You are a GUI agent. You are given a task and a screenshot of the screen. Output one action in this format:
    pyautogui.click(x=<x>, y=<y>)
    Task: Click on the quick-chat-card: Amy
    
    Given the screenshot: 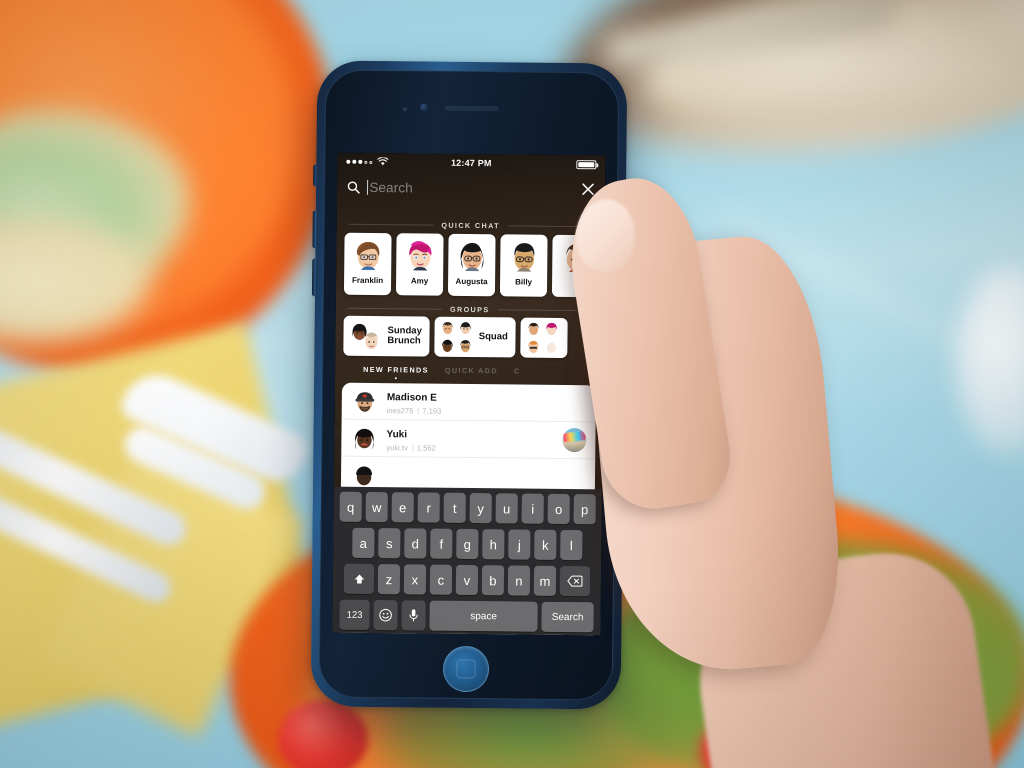 What is the action you would take?
    pyautogui.click(x=419, y=264)
    